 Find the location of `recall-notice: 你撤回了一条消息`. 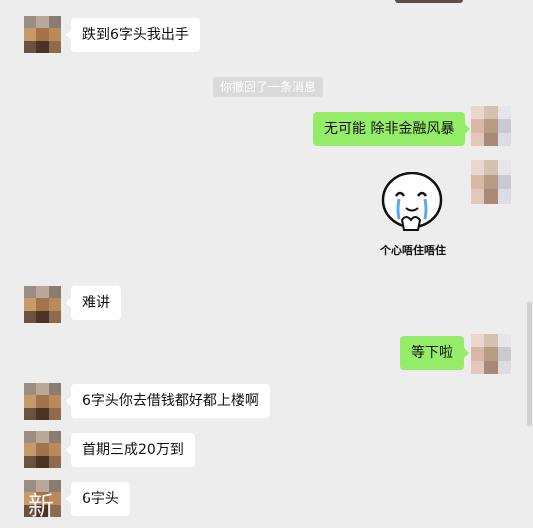

recall-notice: 你撤回了一条消息 is located at coordinates (268, 87).